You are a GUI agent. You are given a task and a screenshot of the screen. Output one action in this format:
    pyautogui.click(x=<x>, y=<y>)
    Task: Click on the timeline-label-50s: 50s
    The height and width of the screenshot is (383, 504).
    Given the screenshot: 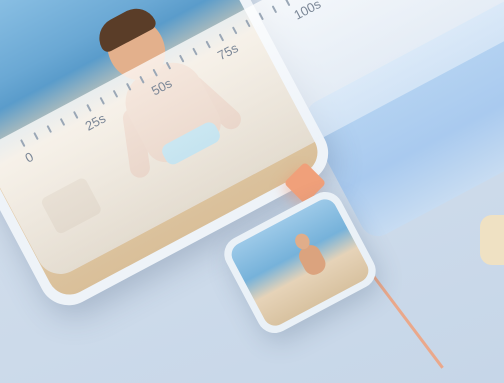 What is the action you would take?
    pyautogui.click(x=161, y=87)
    